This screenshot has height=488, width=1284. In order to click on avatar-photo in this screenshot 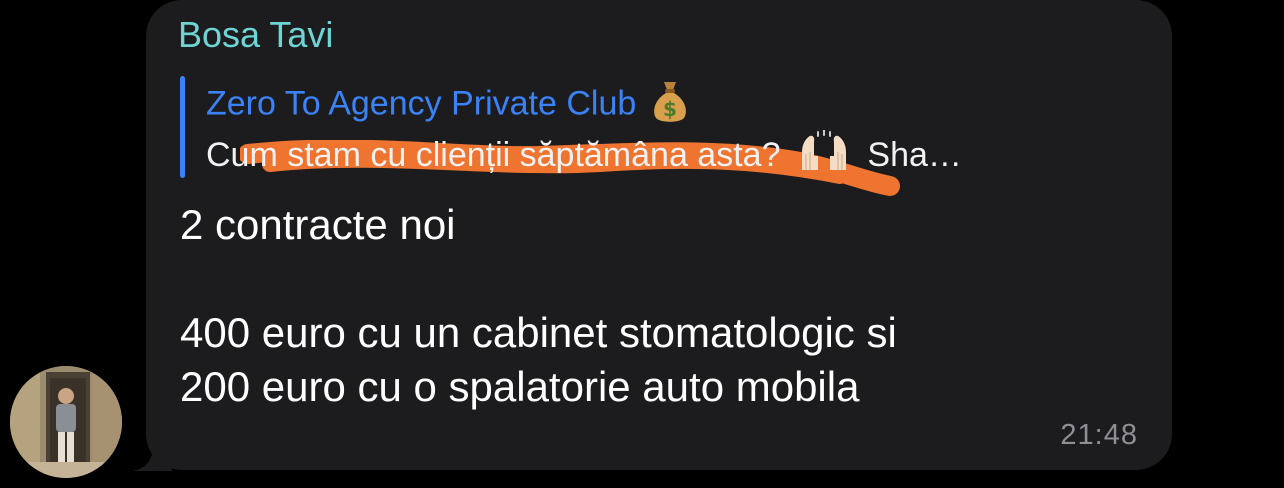, I will do `click(66, 422)`.